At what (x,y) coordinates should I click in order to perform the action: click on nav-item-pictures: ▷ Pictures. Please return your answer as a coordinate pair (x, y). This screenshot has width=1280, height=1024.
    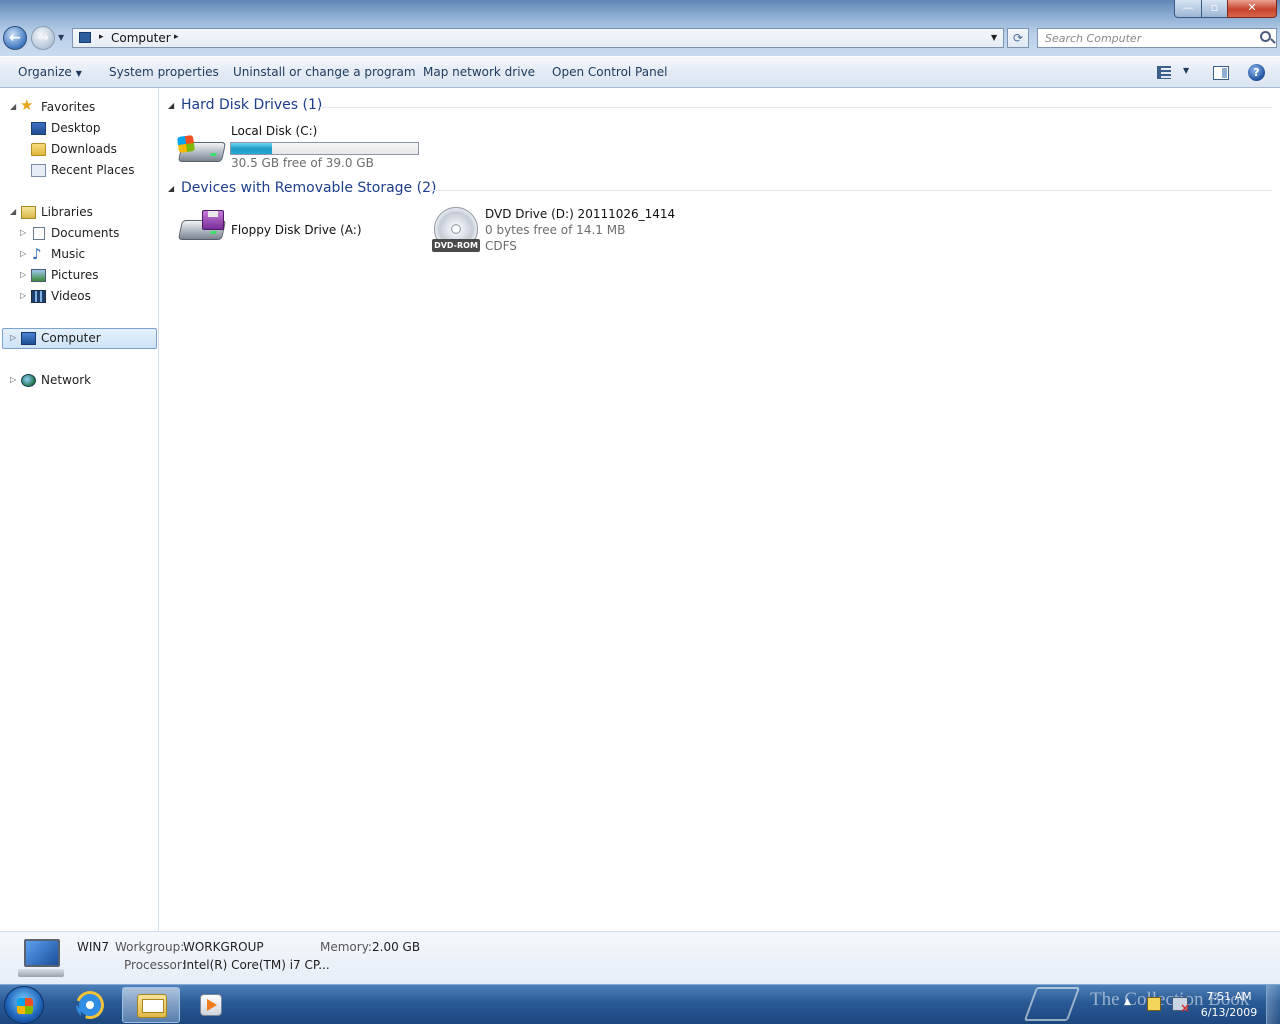
    Looking at the image, I should click on (75, 275).